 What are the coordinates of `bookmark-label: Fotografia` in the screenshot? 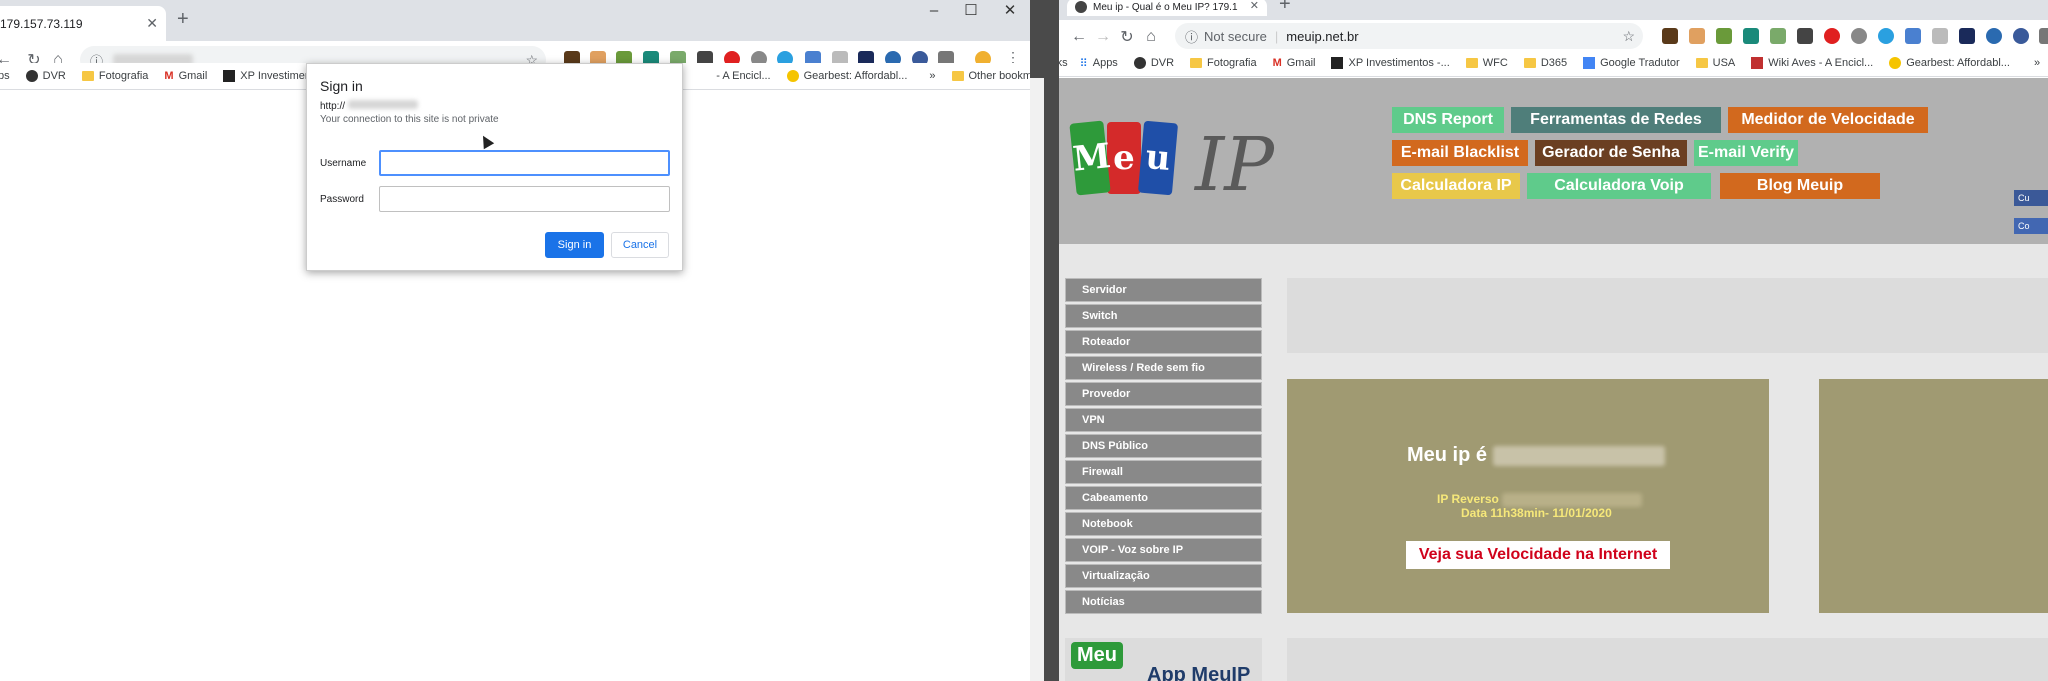 It's located at (1232, 63).